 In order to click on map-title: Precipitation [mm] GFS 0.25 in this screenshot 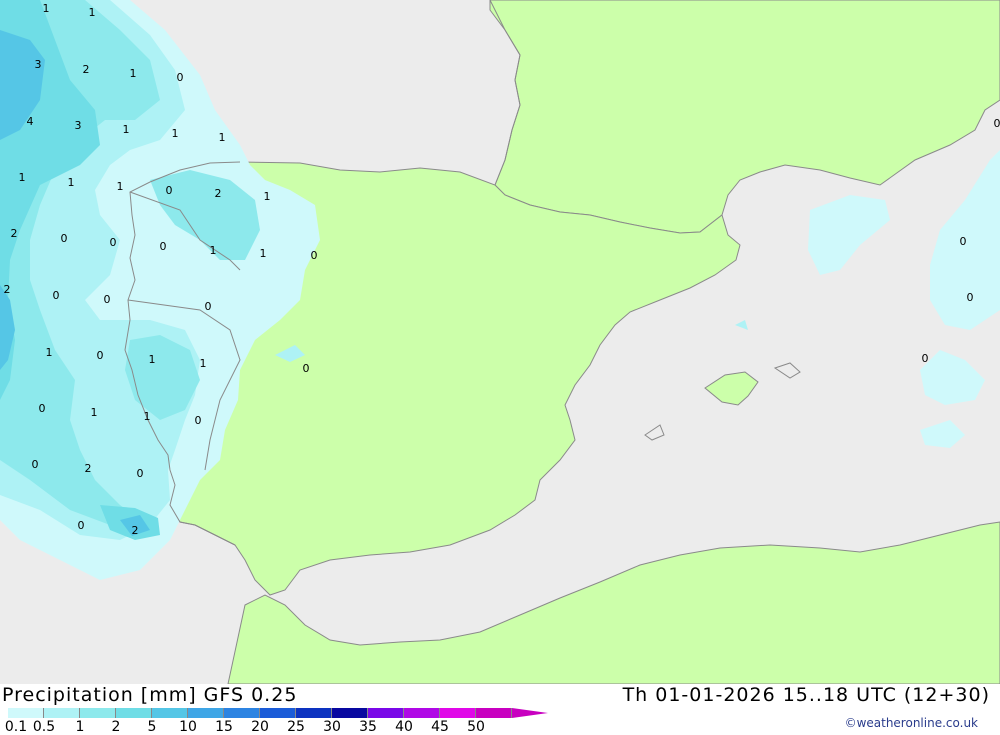, I will do `click(149, 695)`.